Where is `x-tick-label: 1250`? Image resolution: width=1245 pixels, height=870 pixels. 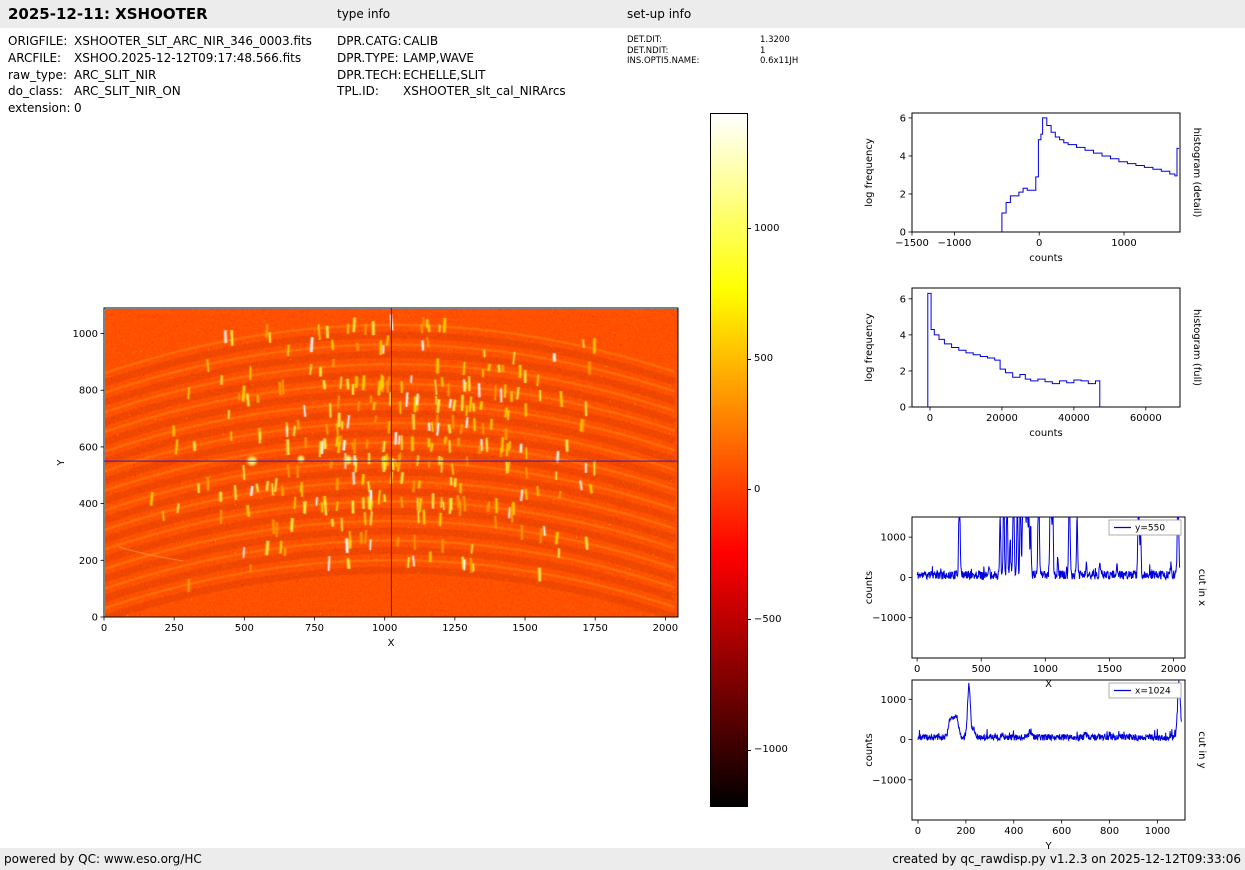 x-tick-label: 1250 is located at coordinates (454, 628).